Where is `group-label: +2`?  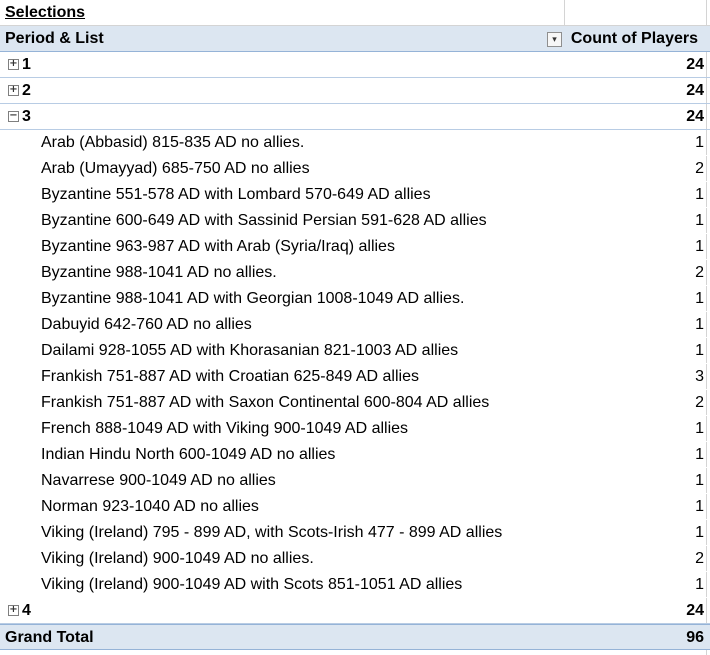
group-label: +2 is located at coordinates (19, 90).